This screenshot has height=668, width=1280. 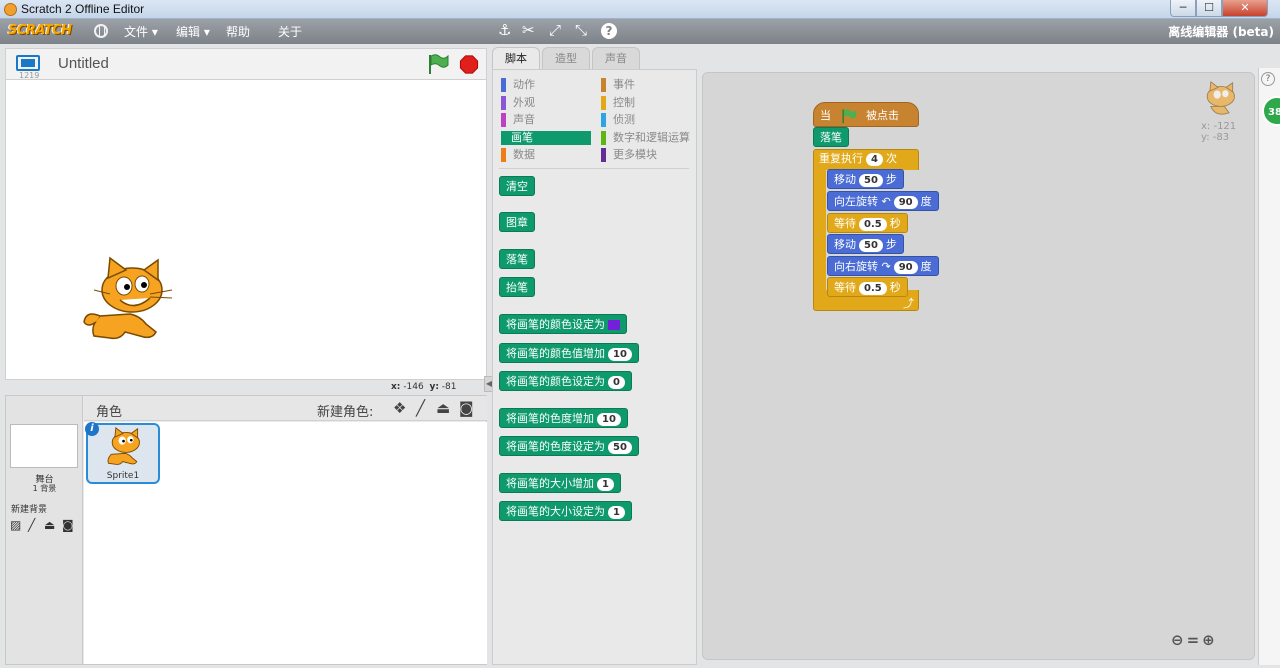 I want to click on sprite1-thumbnail: i Sprite1, so click(x=122, y=453).